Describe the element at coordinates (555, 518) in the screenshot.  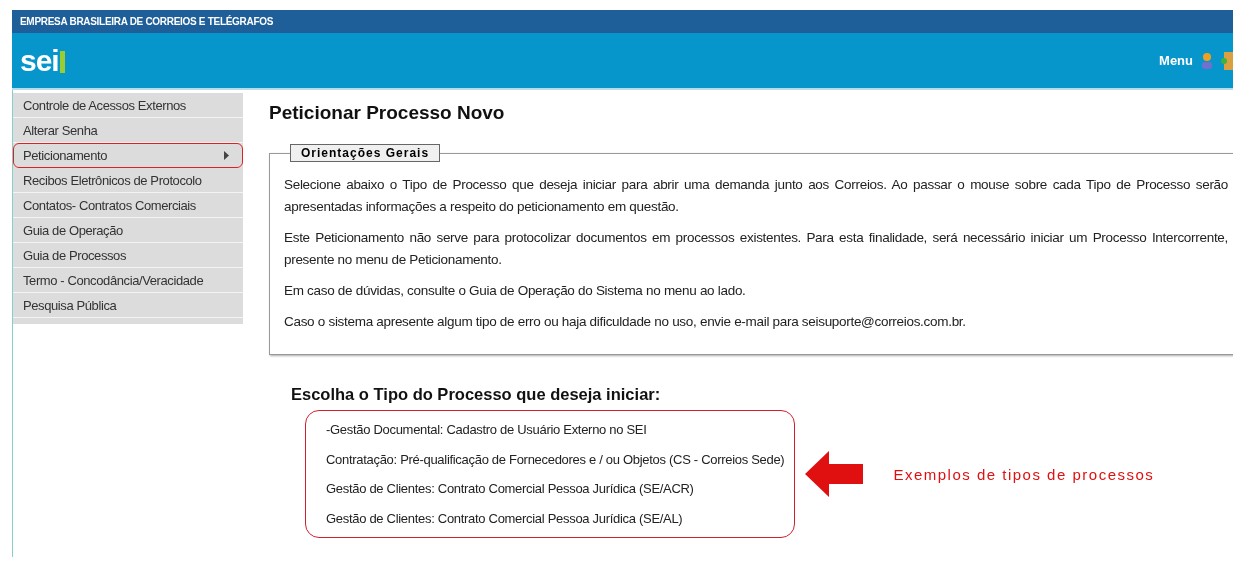
I see `process-type-link: Gestão de Clientes: Contrato Comercial Pessoa Jurídica (SE/AL)` at that location.